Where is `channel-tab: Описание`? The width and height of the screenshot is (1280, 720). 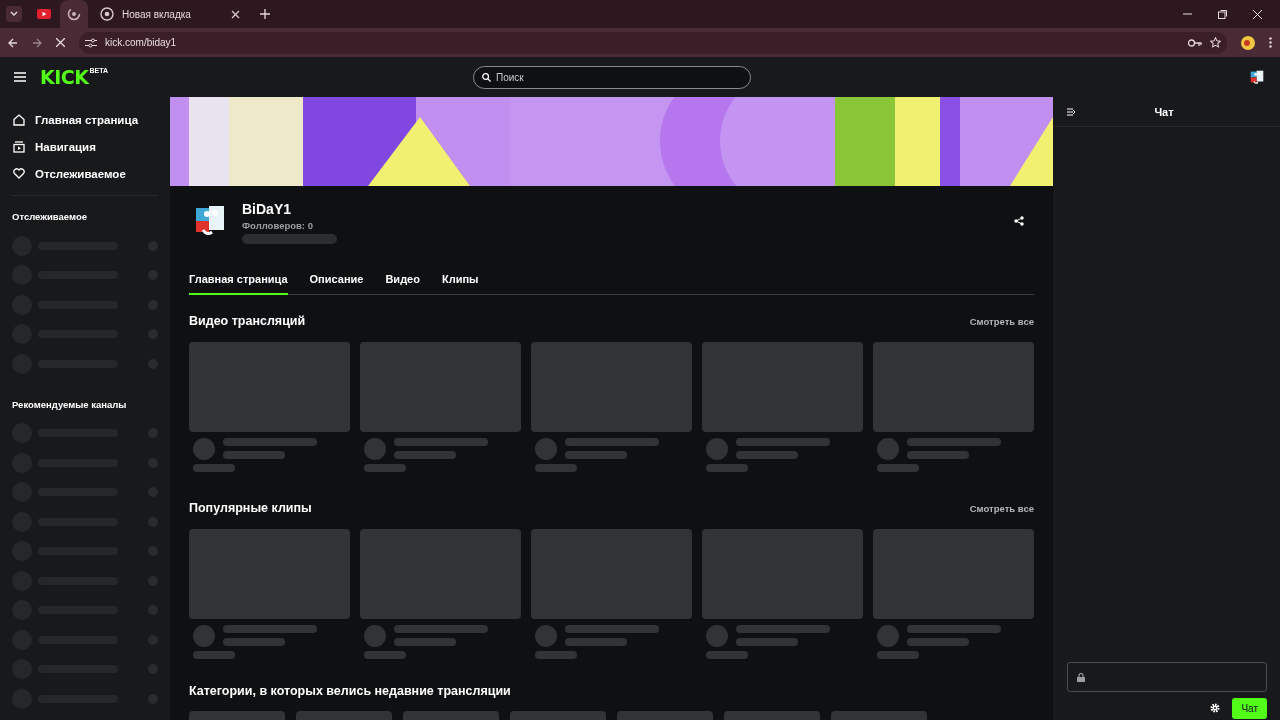
channel-tab: Описание is located at coordinates (336, 282).